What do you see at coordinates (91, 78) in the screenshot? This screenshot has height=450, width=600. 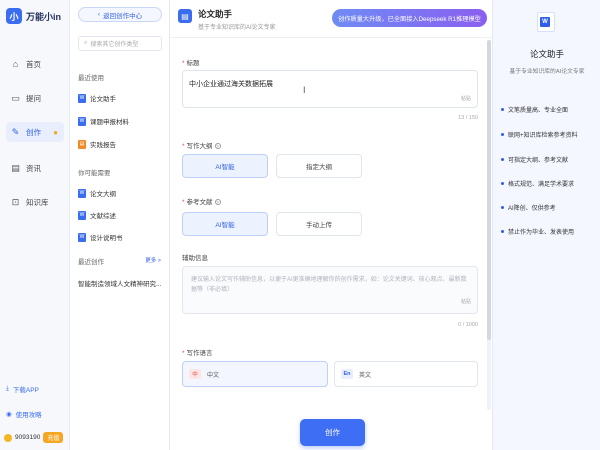 I see `recent-heading: 最近使用` at bounding box center [91, 78].